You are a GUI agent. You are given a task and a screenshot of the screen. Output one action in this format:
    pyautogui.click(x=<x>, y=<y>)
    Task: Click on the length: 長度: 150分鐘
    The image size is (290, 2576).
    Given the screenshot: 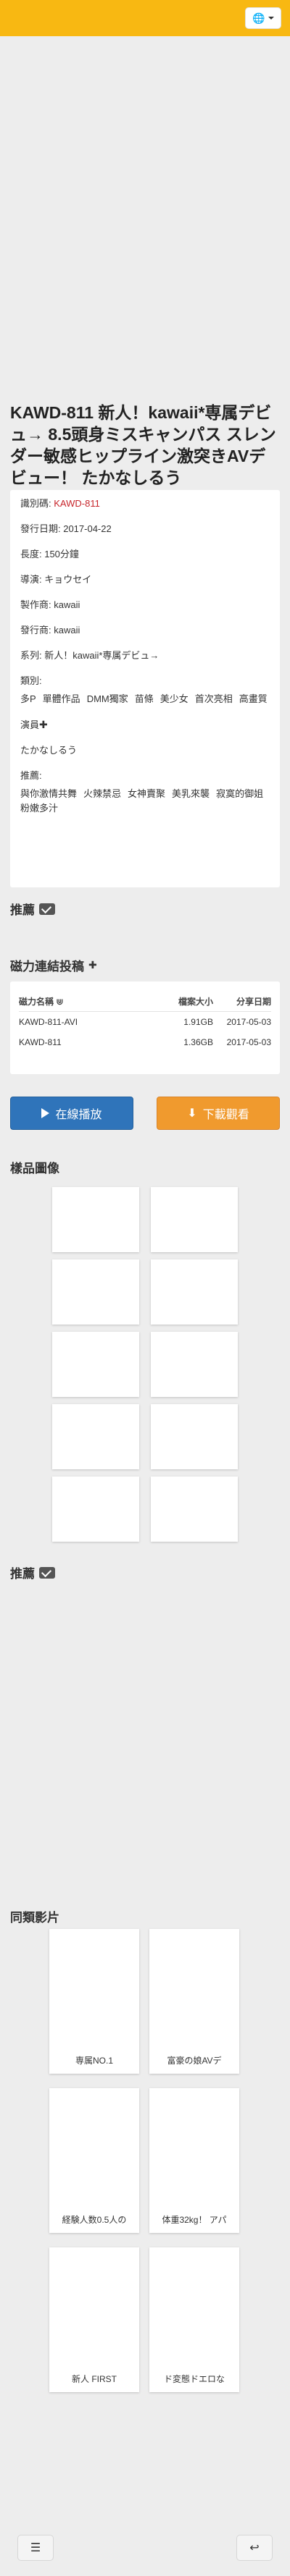 What is the action you would take?
    pyautogui.click(x=49, y=554)
    